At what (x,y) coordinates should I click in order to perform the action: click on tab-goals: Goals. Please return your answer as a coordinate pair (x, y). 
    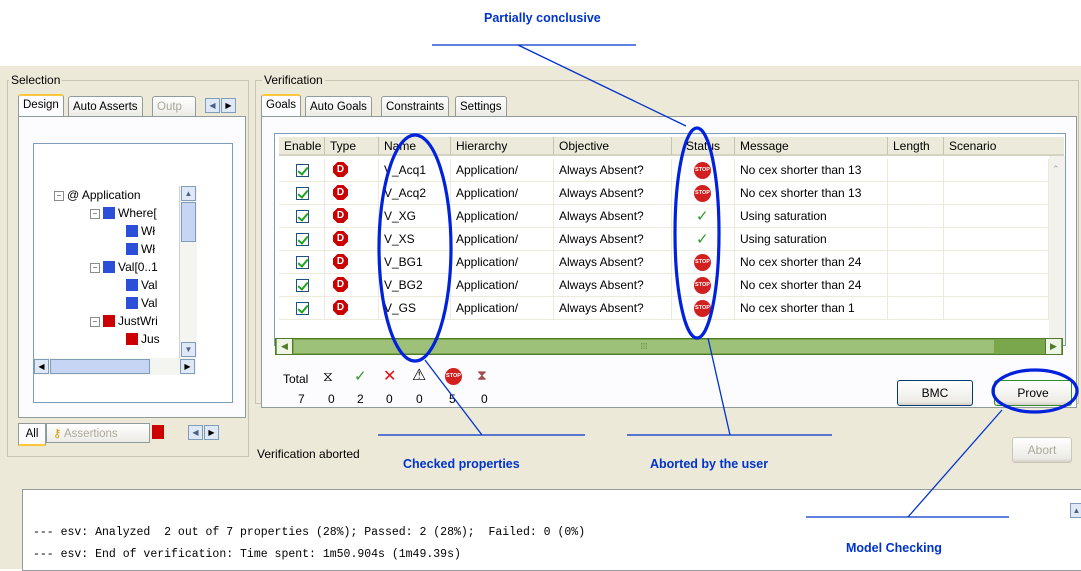
    Looking at the image, I should click on (281, 105).